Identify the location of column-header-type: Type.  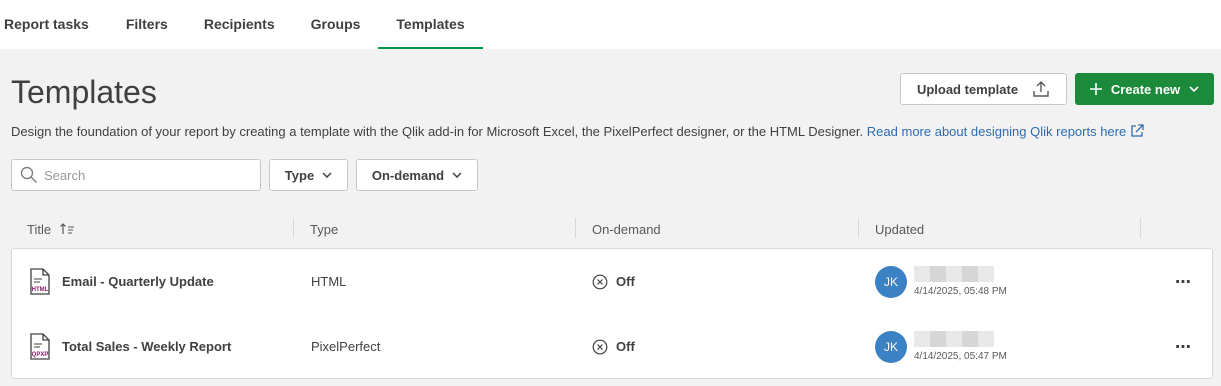
(324, 229).